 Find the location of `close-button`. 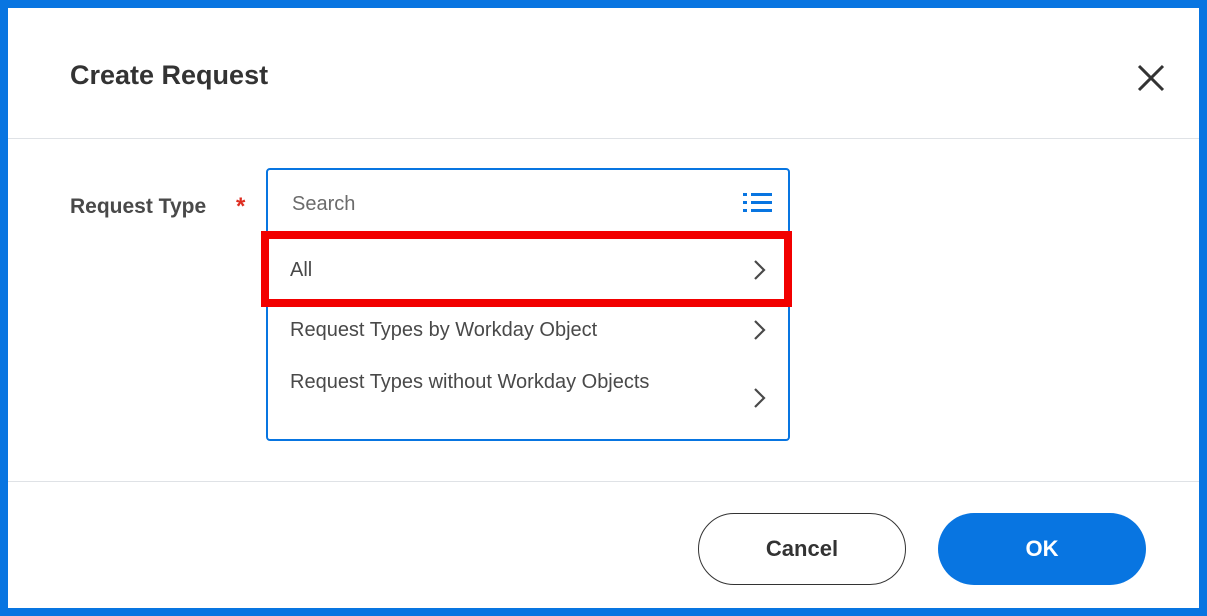

close-button is located at coordinates (1151, 78).